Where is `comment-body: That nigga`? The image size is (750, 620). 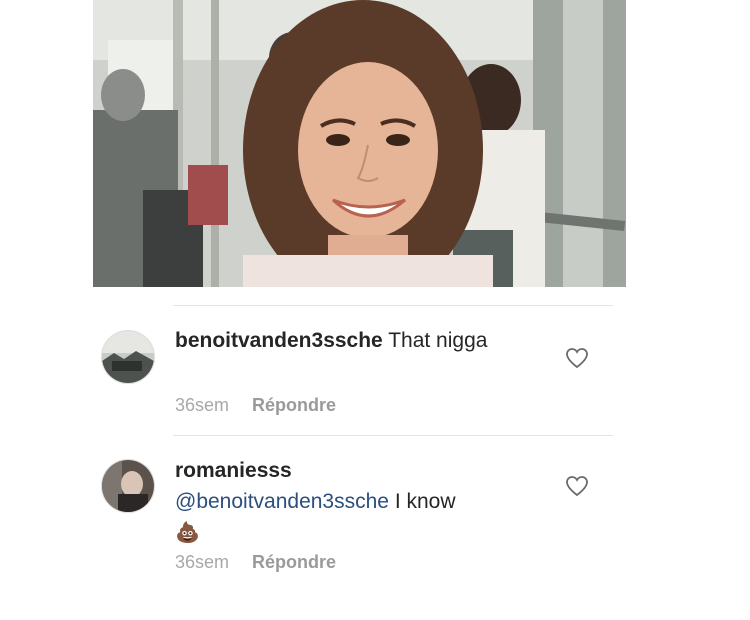
comment-body: That nigga is located at coordinates (438, 340).